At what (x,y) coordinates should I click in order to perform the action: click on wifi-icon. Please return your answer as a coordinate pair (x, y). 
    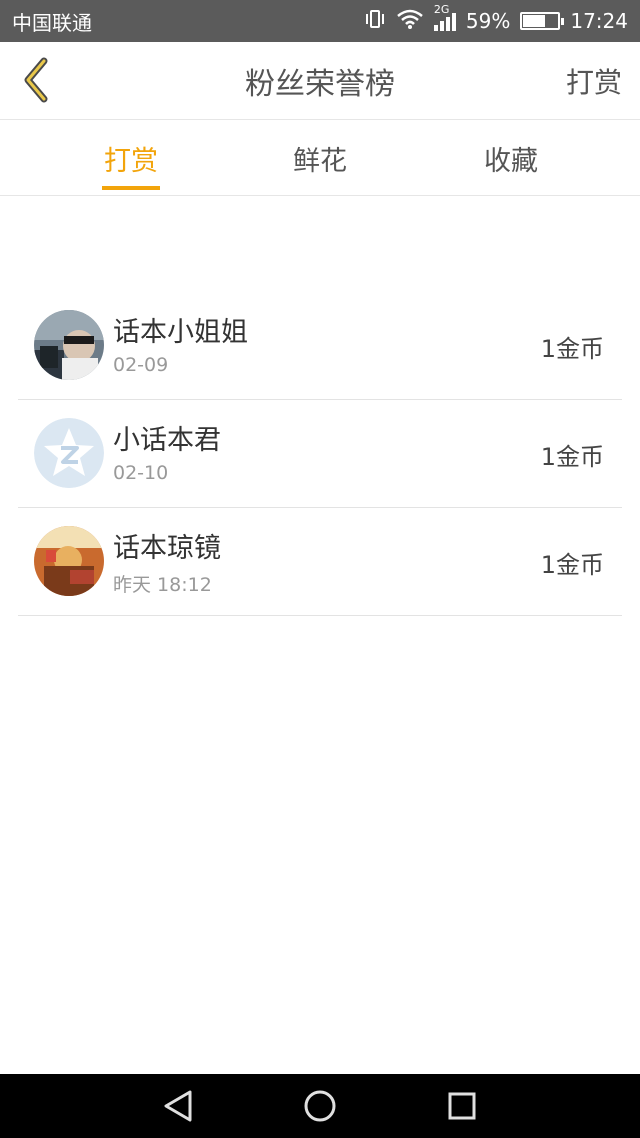
    Looking at the image, I should click on (410, 21).